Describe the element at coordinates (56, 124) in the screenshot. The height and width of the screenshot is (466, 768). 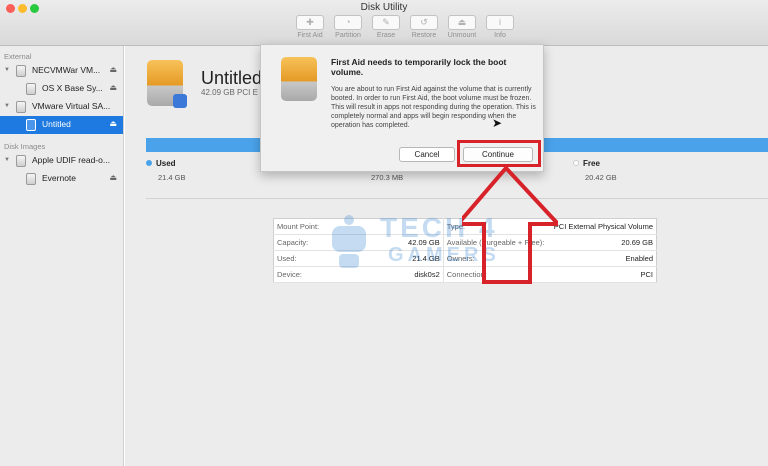
I see `sidebar-item-label: Untitled` at that location.